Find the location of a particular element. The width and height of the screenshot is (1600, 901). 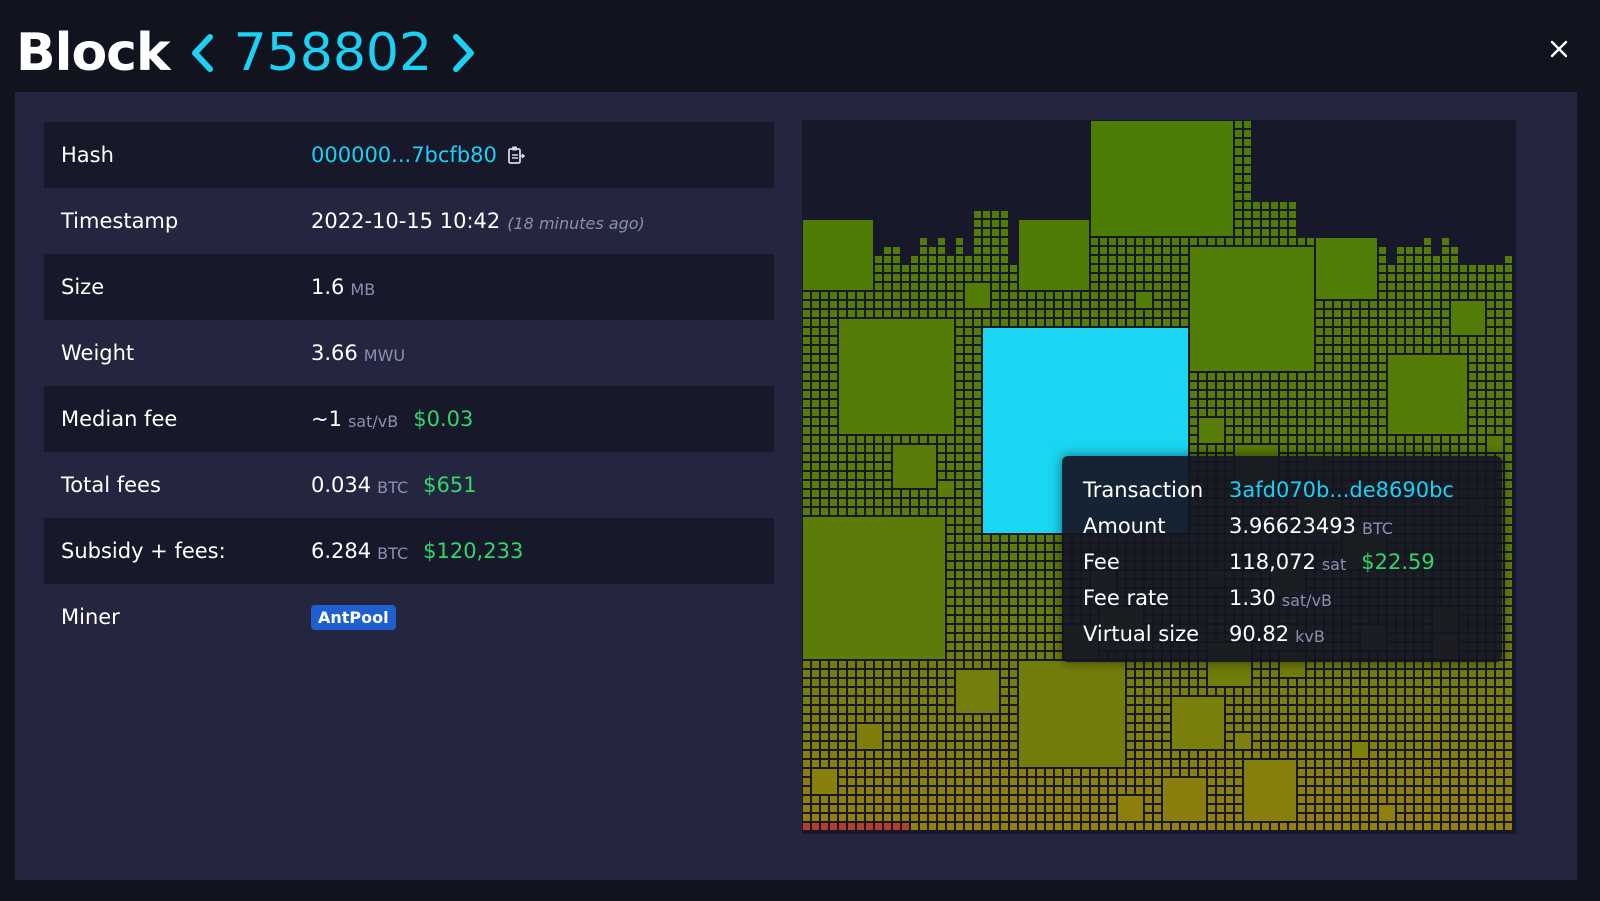

transaction-block is located at coordinates (1211, 430).